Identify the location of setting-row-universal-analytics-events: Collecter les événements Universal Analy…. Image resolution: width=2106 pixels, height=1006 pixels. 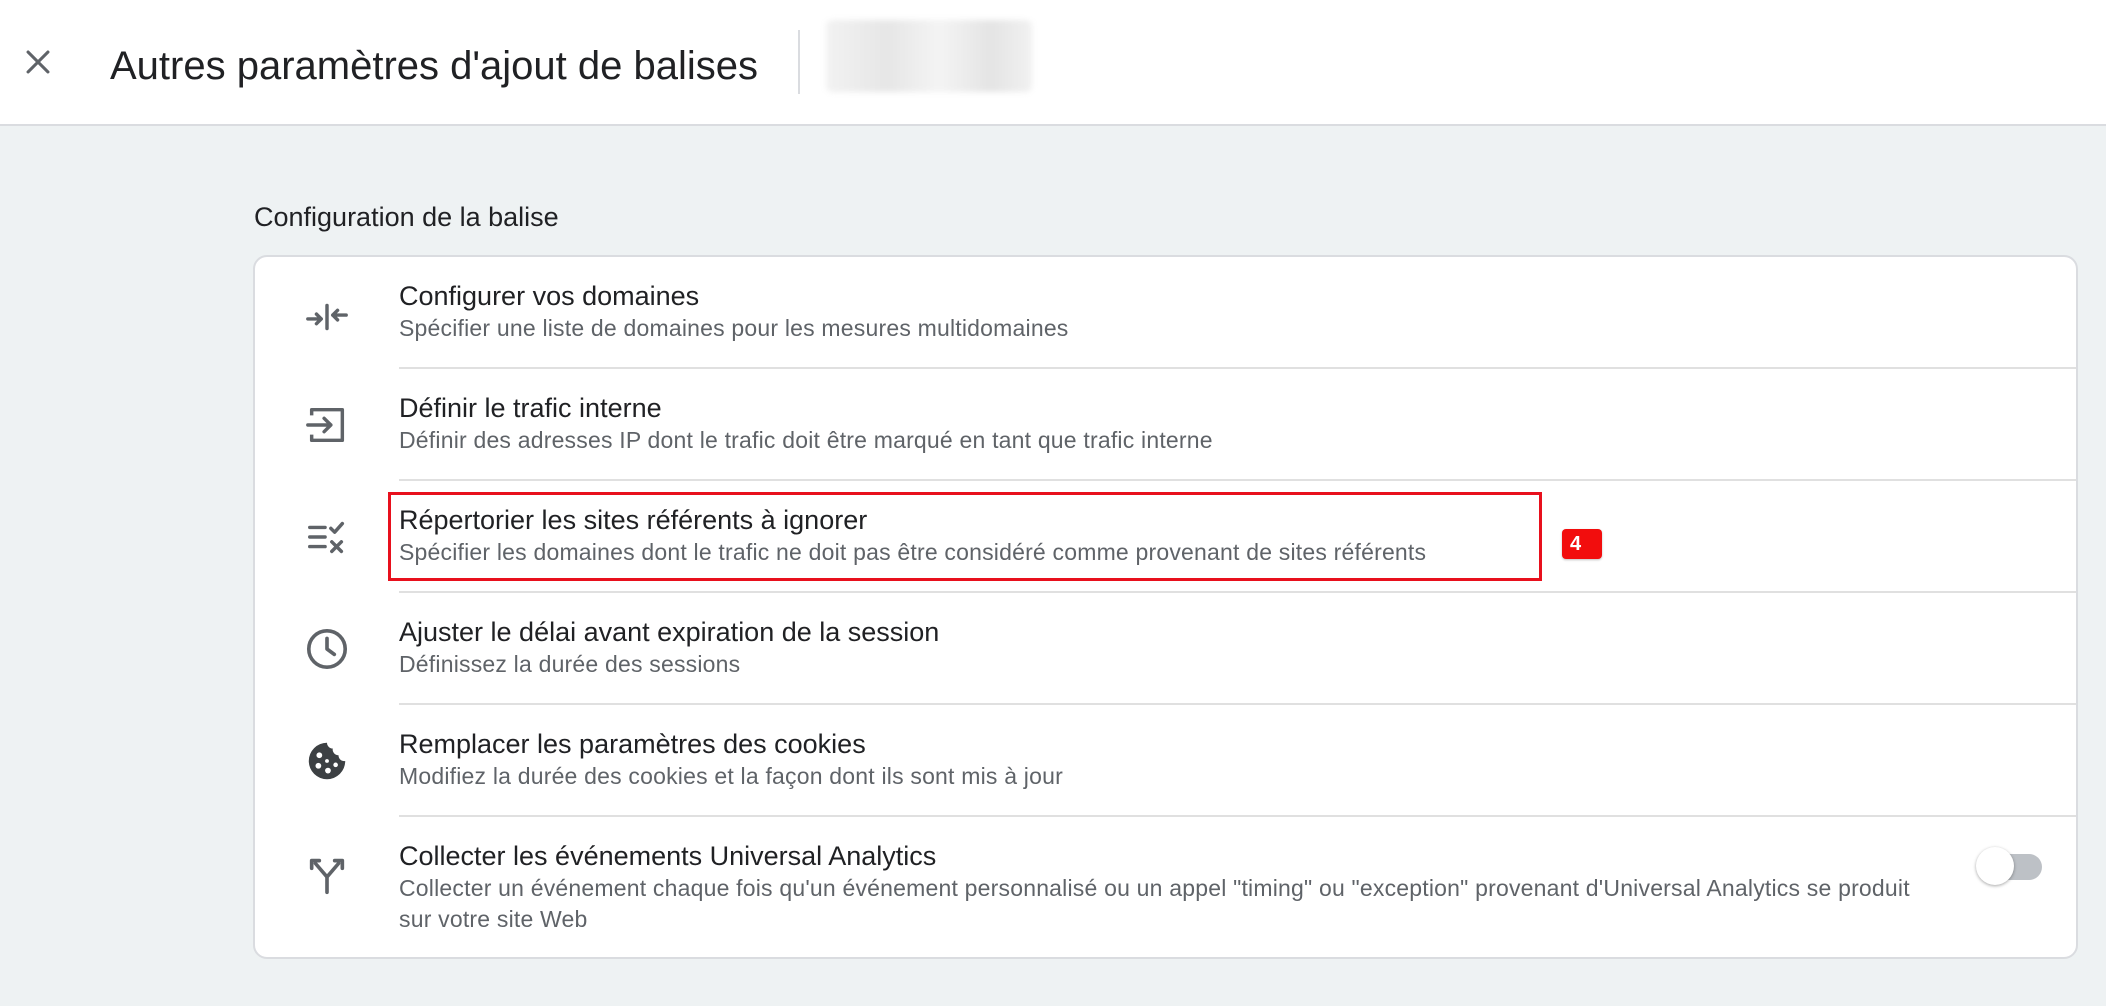
(1165, 887).